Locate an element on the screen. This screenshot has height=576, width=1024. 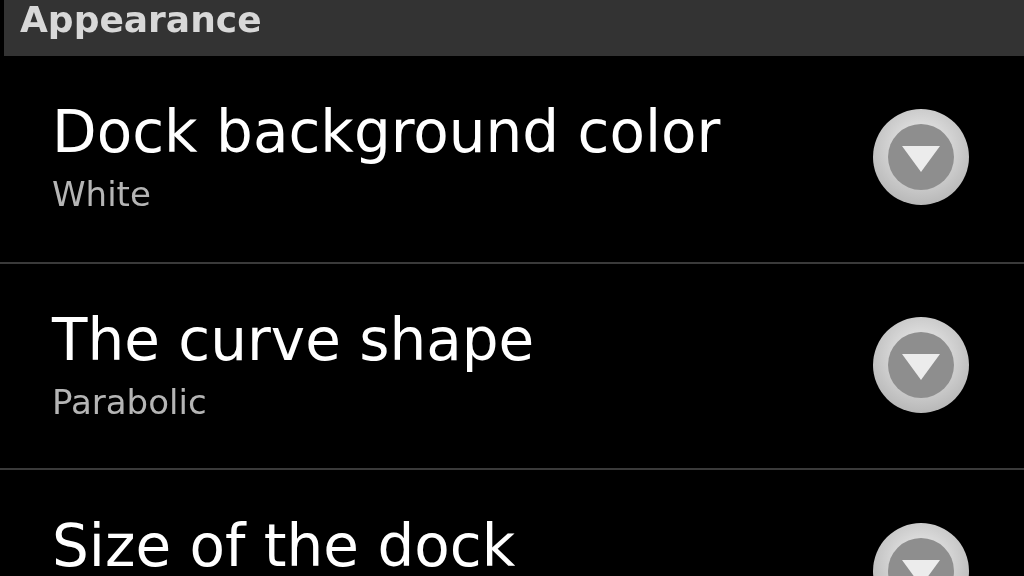
setting-title: The curve shape is located at coordinates (462, 340).